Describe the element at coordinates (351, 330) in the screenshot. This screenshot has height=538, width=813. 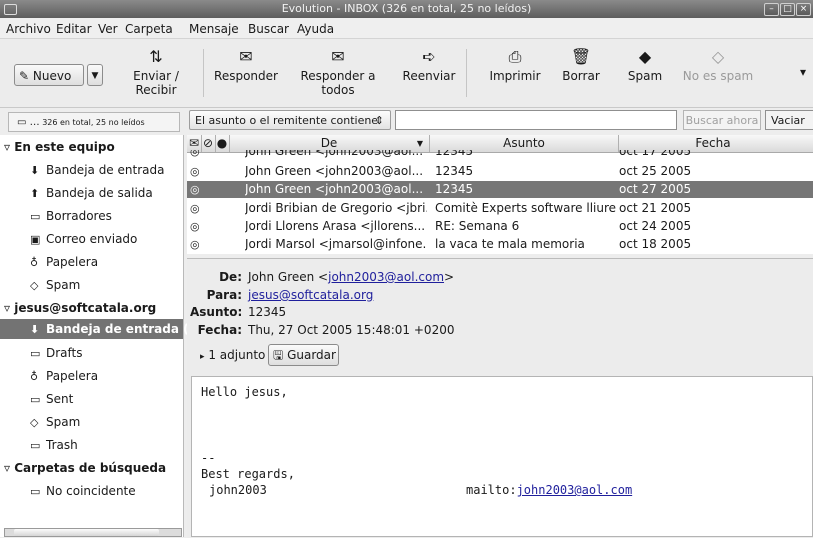
I see `date-value: Thu, 27 Oct 2005 15:48:01 +0200` at that location.